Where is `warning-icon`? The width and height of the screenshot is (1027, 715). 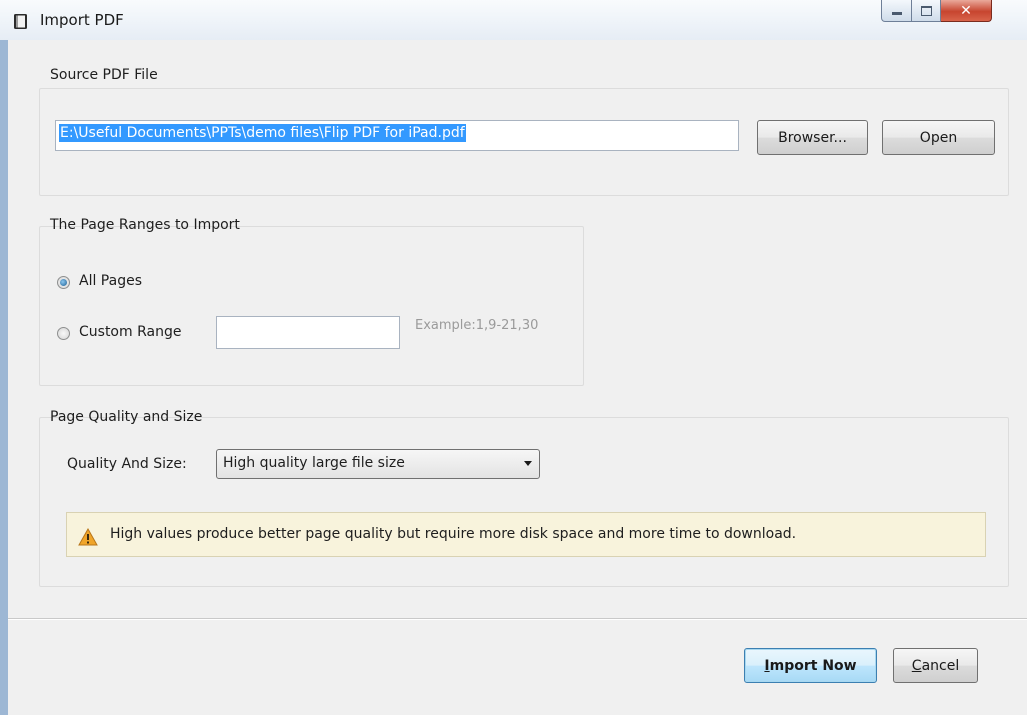 warning-icon is located at coordinates (88, 538).